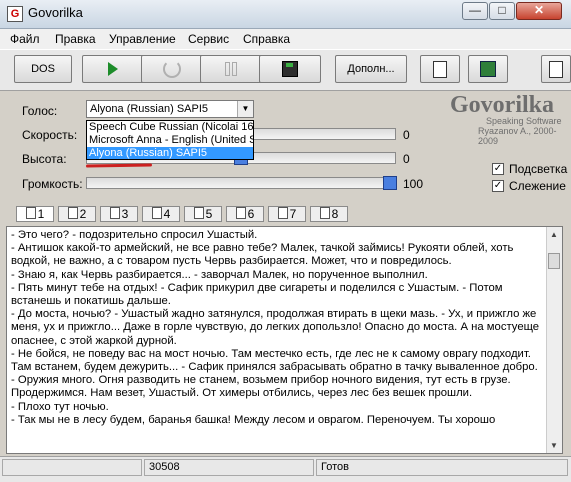  I want to click on volume-slider, so click(241, 183).